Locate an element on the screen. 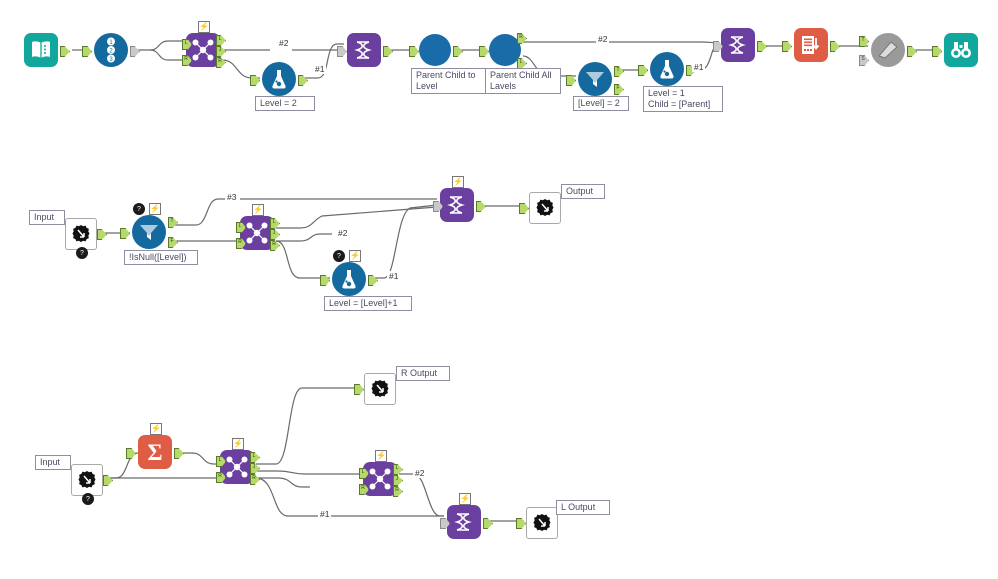 This screenshot has width=998, height=579. record-id-tool: 123 is located at coordinates (111, 50).